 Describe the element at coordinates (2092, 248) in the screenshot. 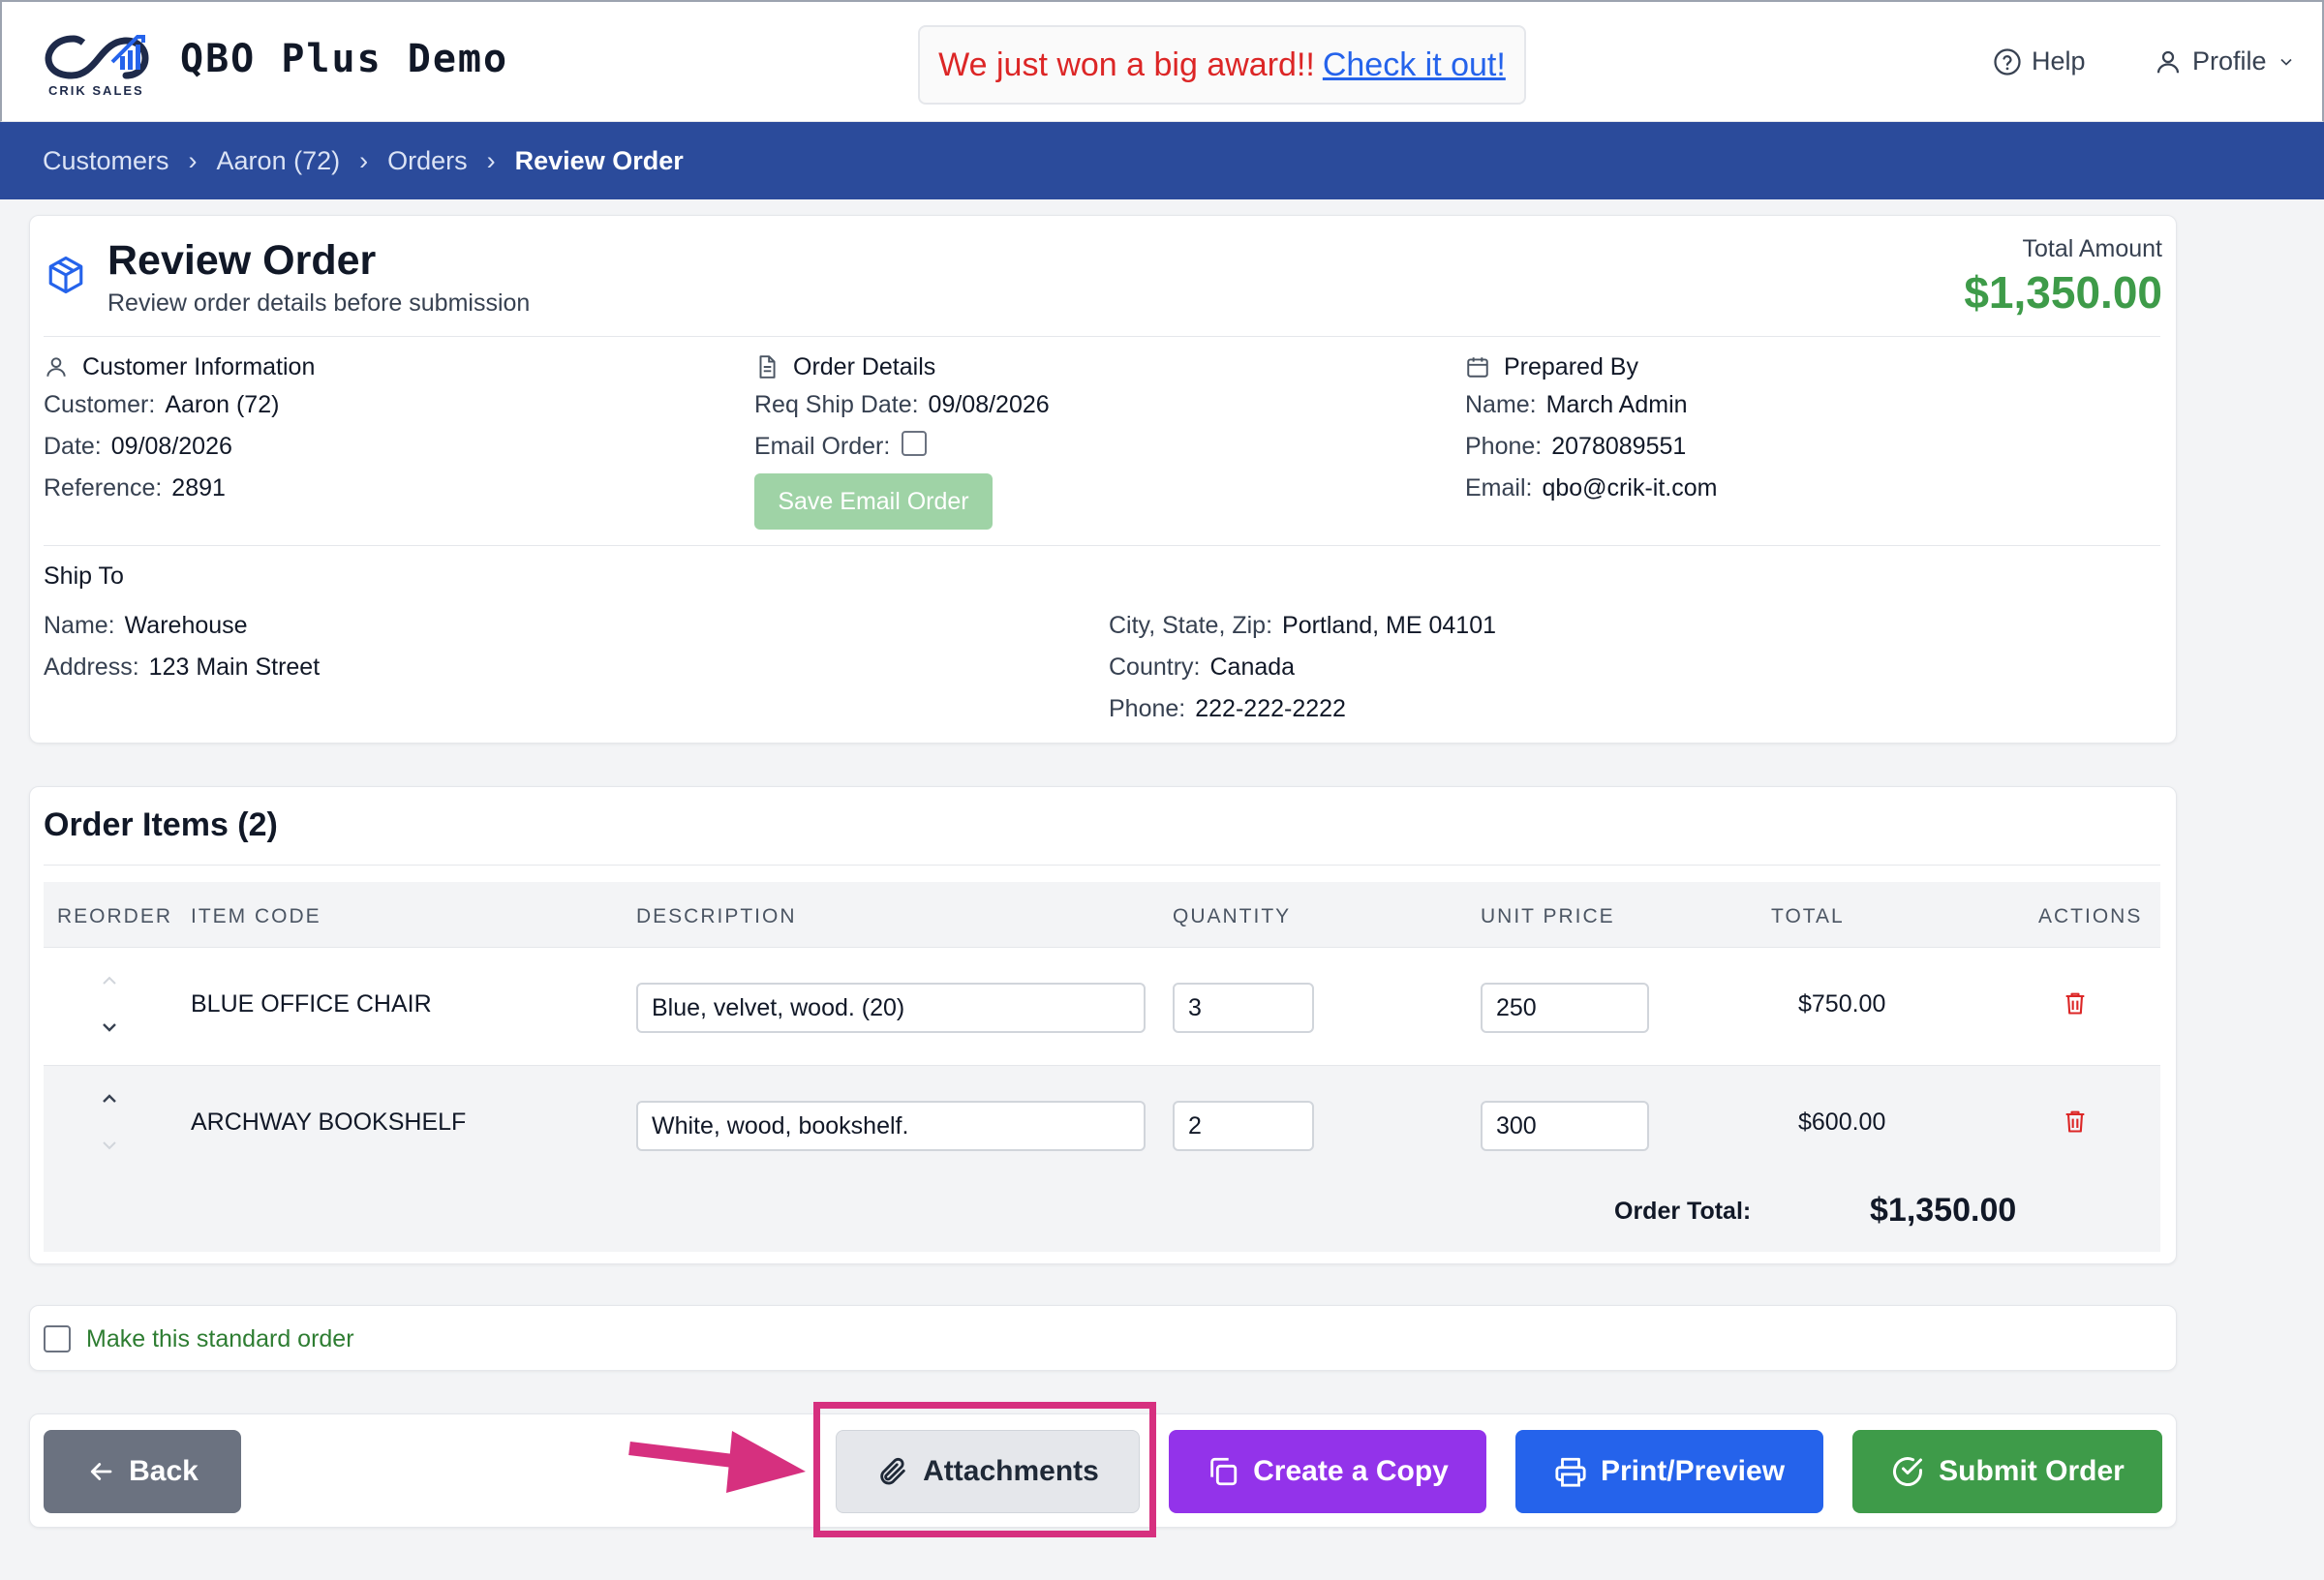

I see `total-amount-label: Total Amount` at that location.